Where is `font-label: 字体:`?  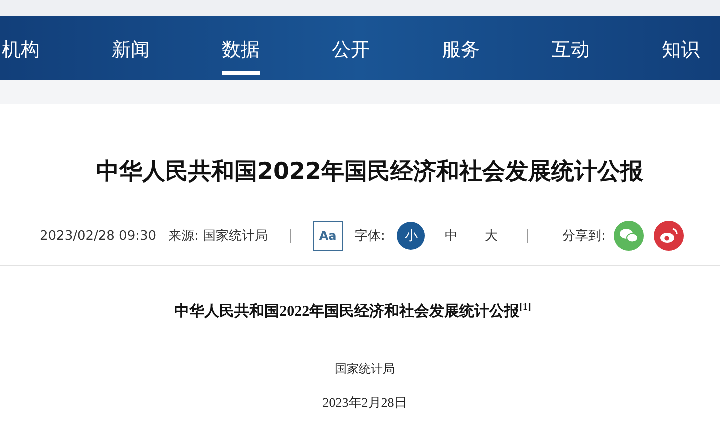
font-label: 字体: is located at coordinates (370, 236).